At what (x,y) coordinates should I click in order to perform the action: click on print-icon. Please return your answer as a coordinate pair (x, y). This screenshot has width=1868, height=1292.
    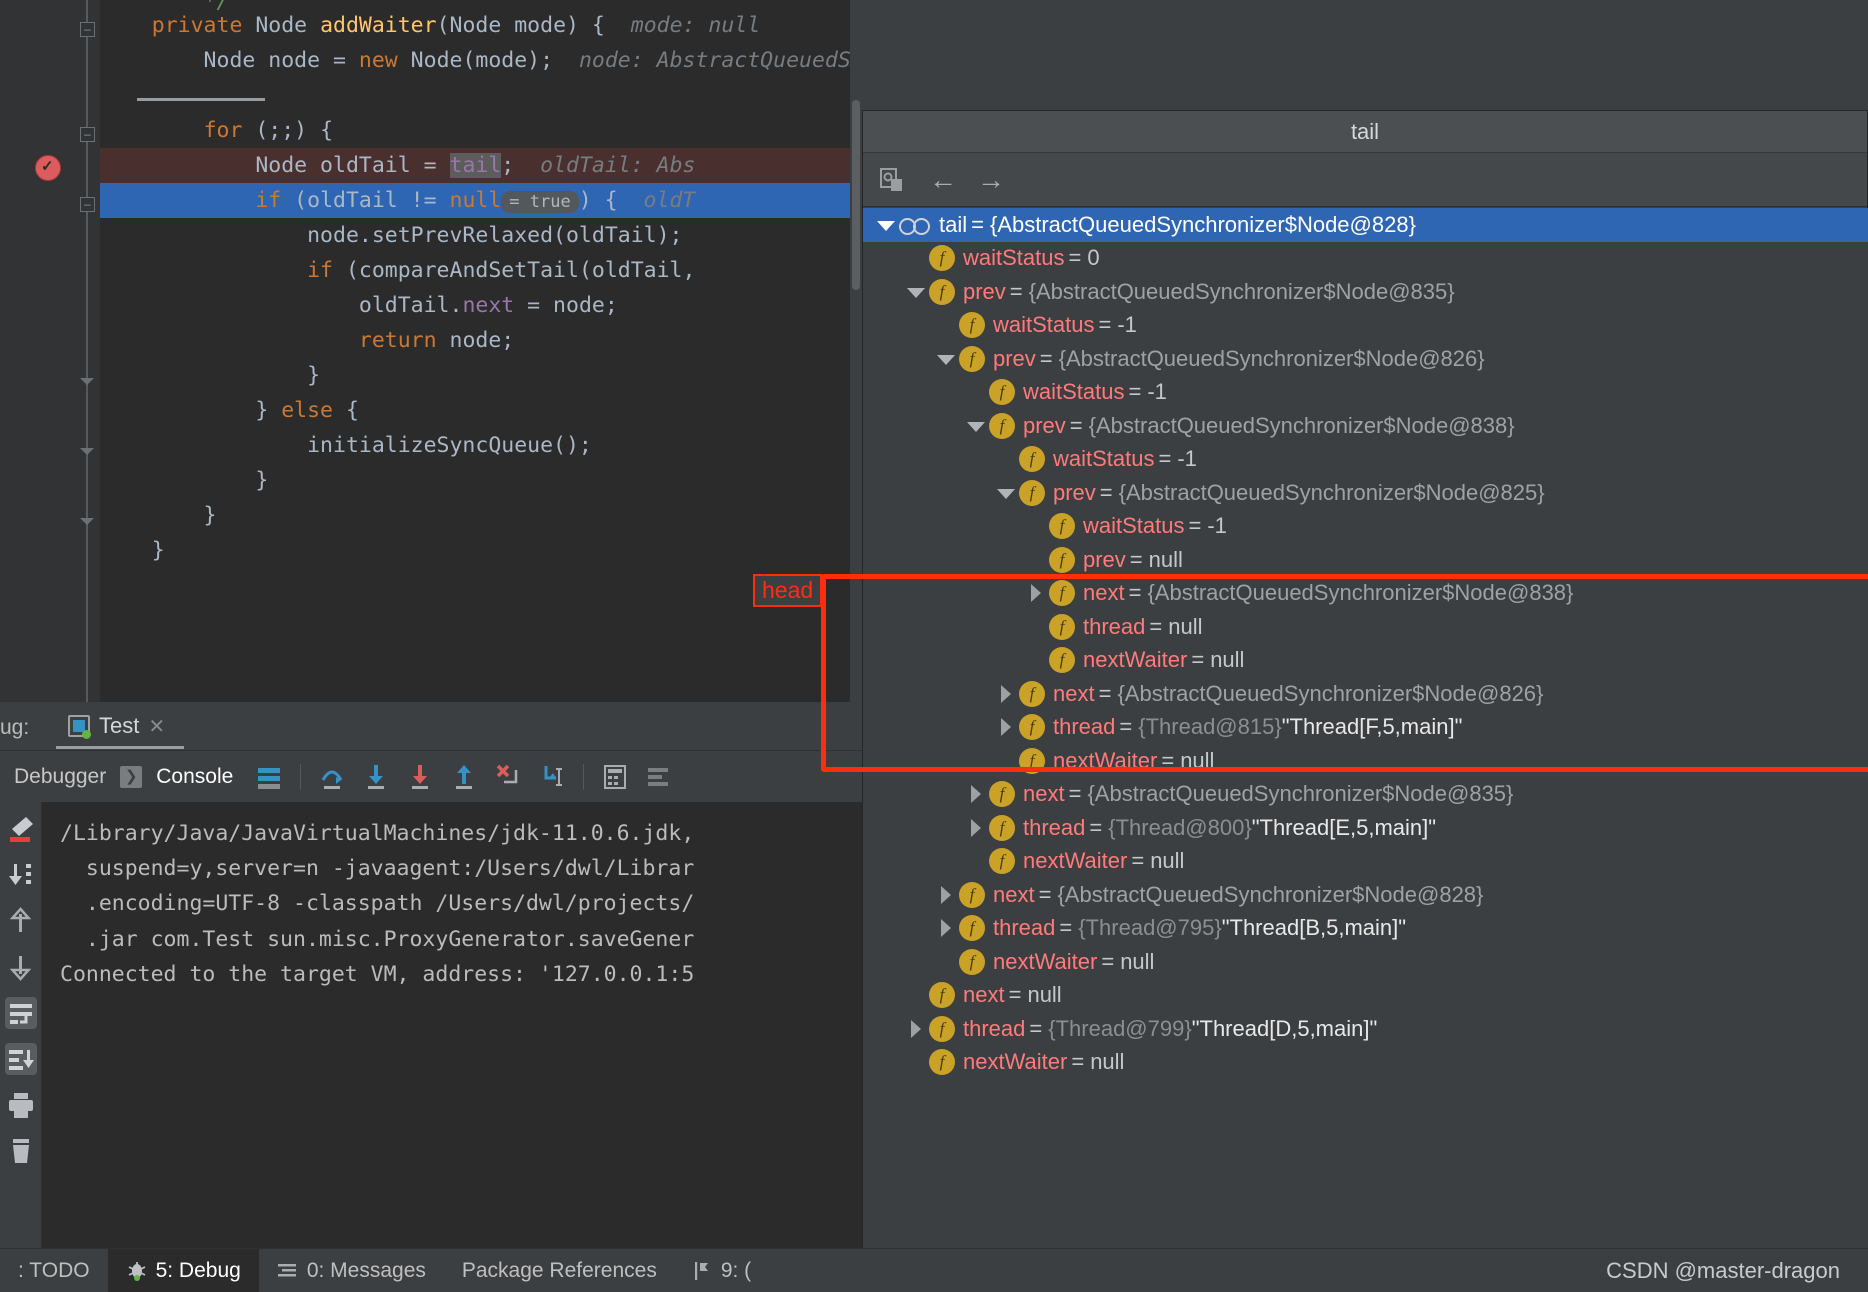
    Looking at the image, I should click on (21, 1105).